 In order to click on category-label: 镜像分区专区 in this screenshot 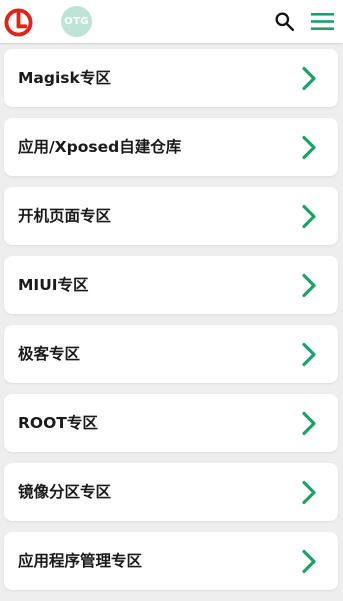, I will do `click(65, 492)`.